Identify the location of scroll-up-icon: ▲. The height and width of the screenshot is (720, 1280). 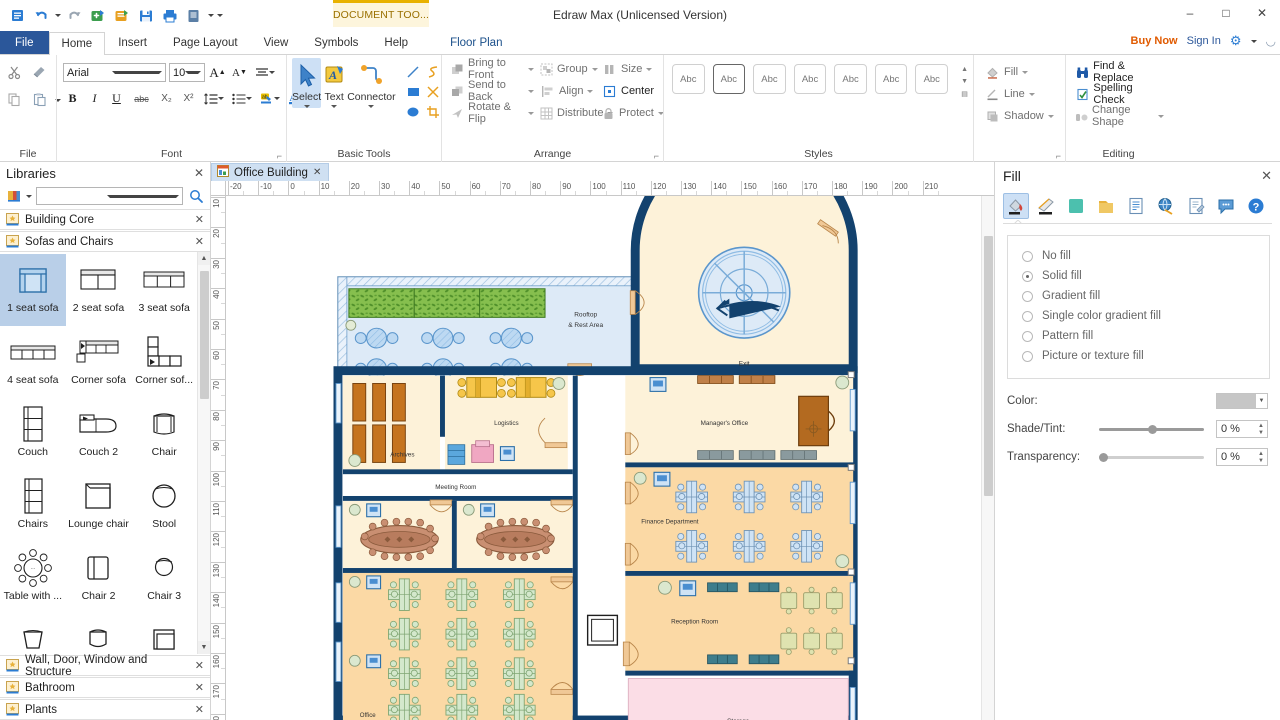
(204, 258).